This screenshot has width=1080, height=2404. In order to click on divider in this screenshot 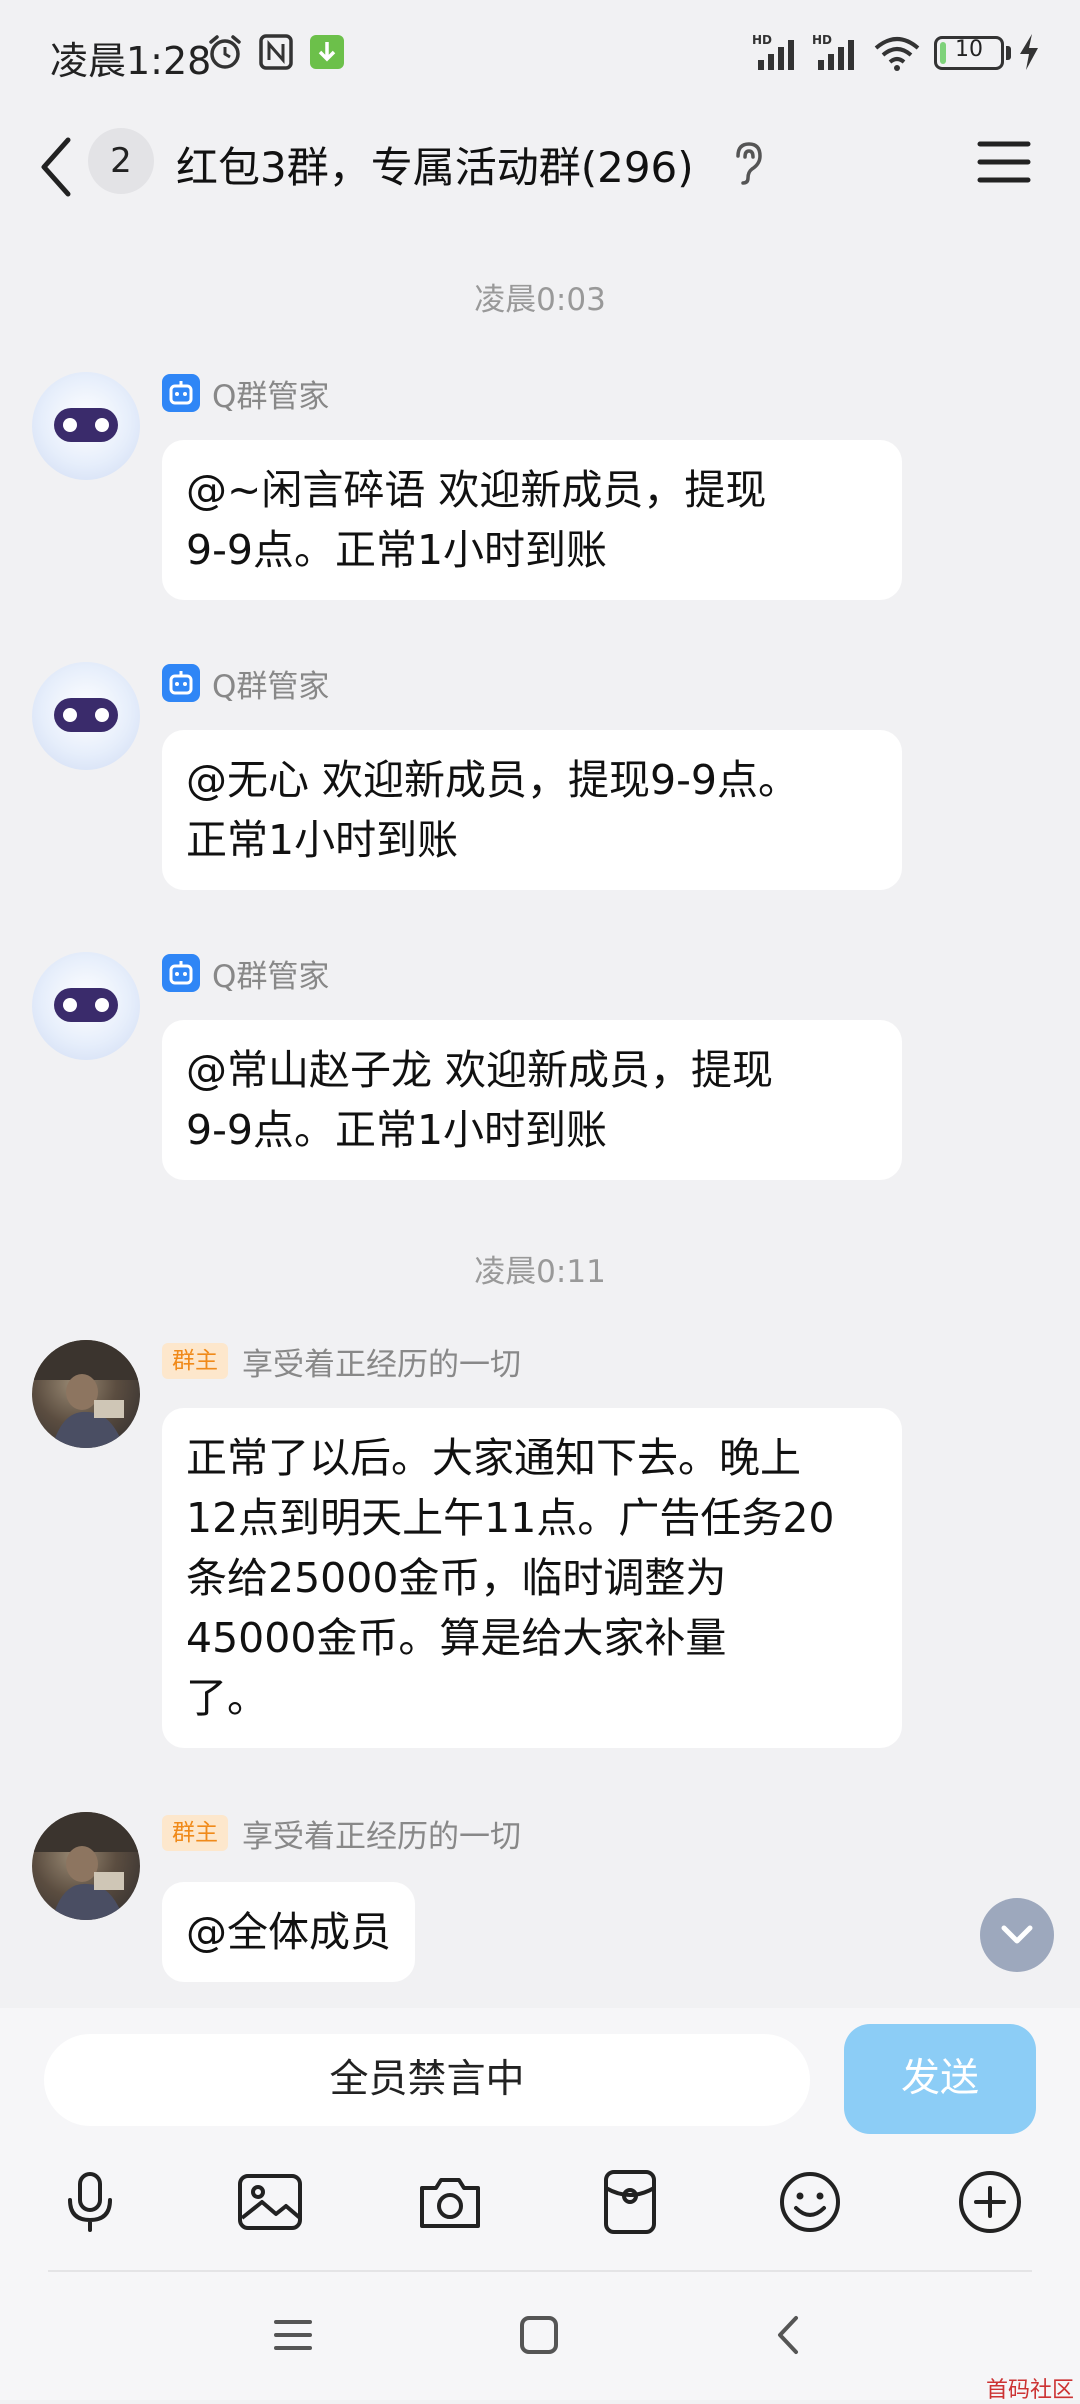, I will do `click(540, 2271)`.